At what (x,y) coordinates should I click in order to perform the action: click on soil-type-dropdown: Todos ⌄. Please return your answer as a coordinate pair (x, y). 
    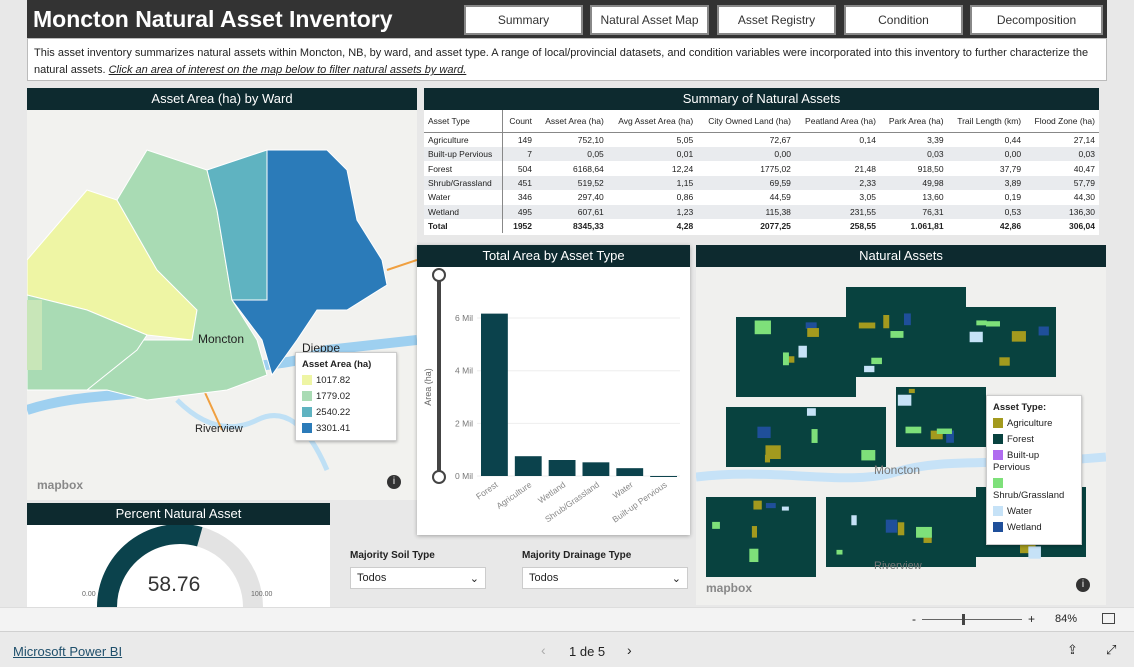
    Looking at the image, I should click on (418, 578).